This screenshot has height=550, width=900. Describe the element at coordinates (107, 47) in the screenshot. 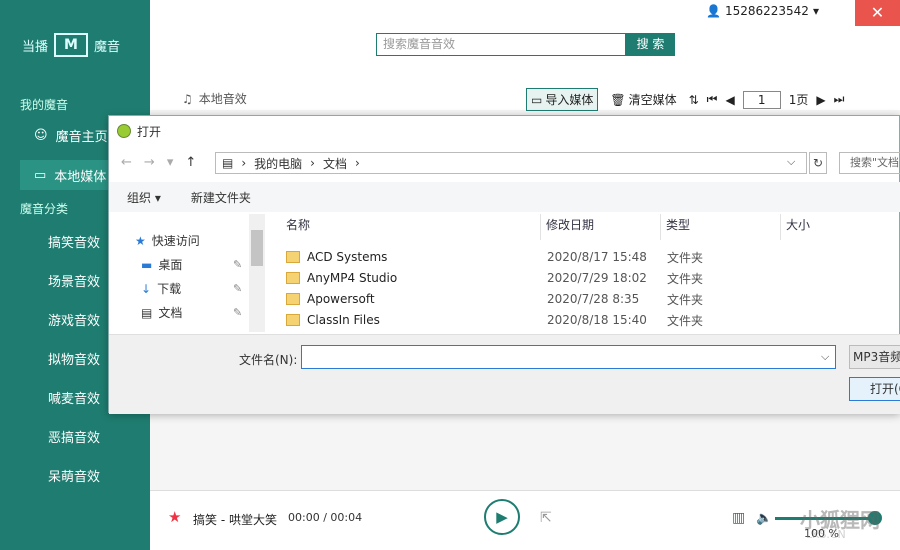

I see `logo-text-right: 魔音` at that location.